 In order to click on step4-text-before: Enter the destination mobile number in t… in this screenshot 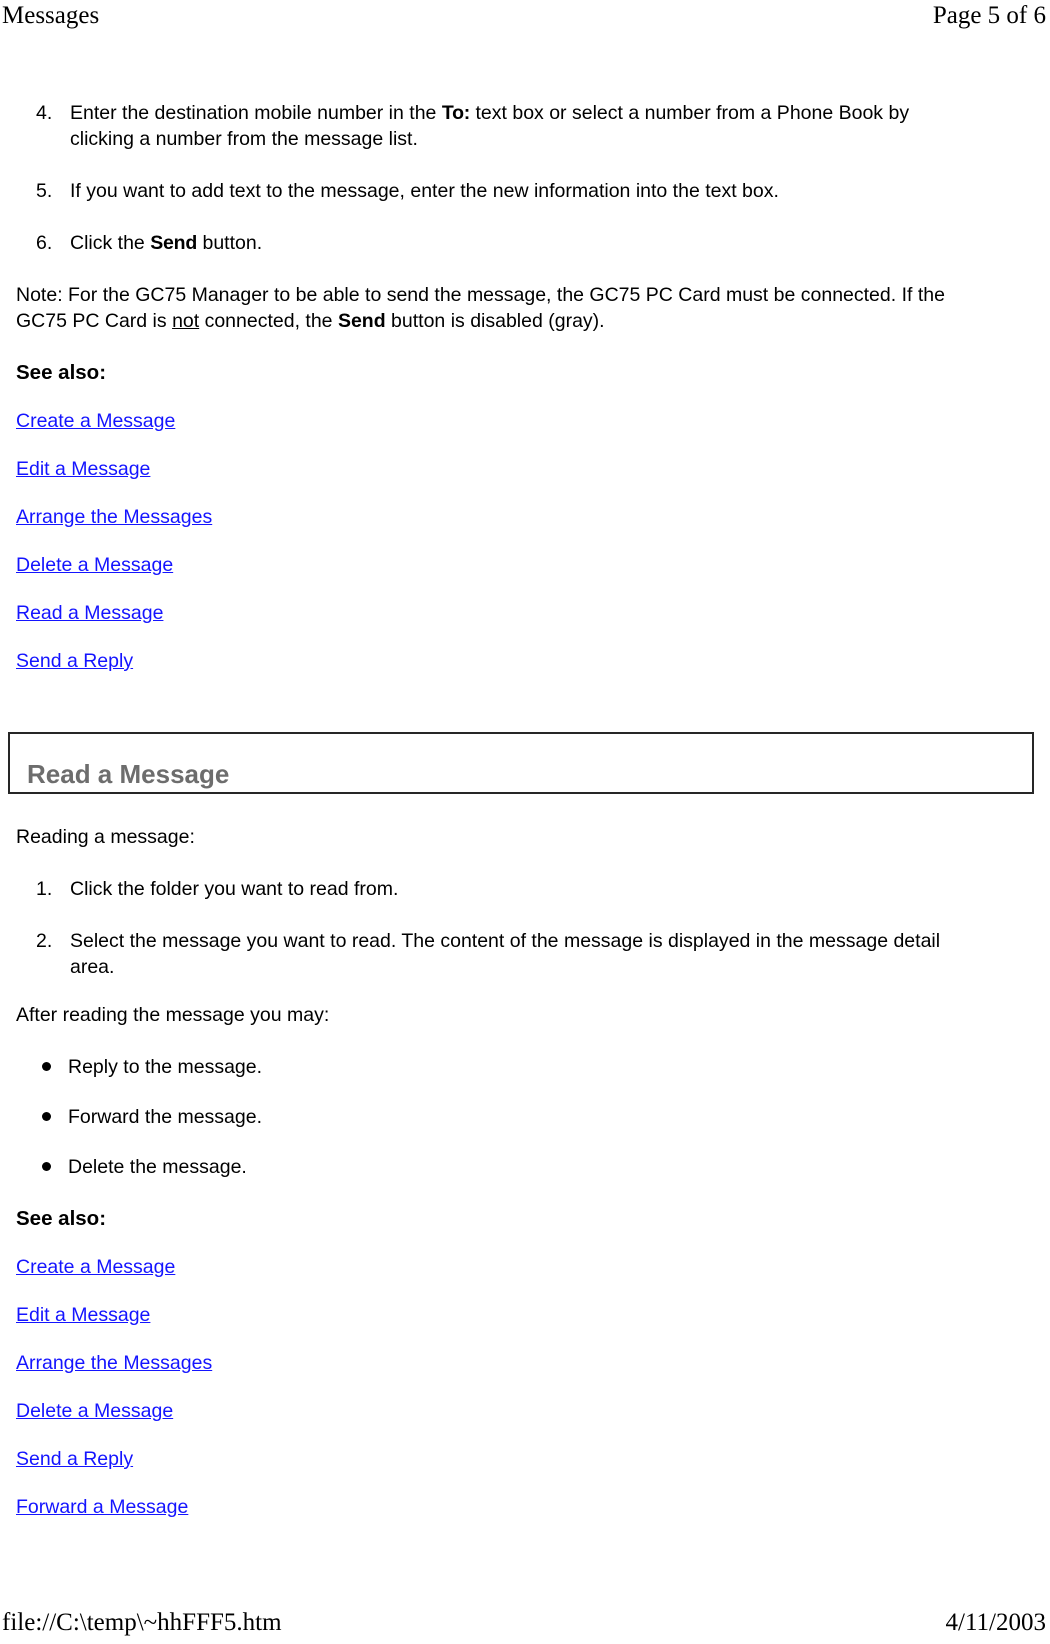, I will do `click(256, 113)`.